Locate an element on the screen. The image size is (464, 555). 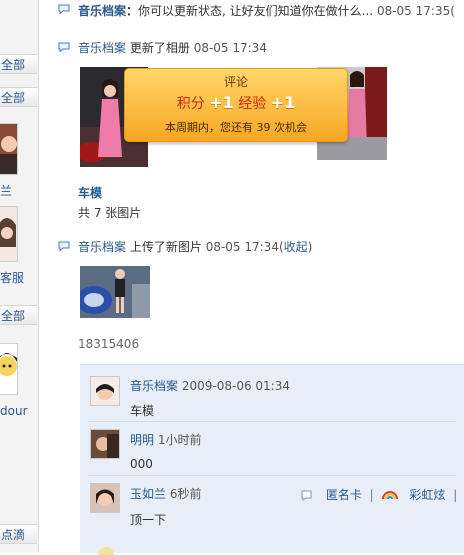
upload-user-link: 音乐档案 is located at coordinates (102, 247).